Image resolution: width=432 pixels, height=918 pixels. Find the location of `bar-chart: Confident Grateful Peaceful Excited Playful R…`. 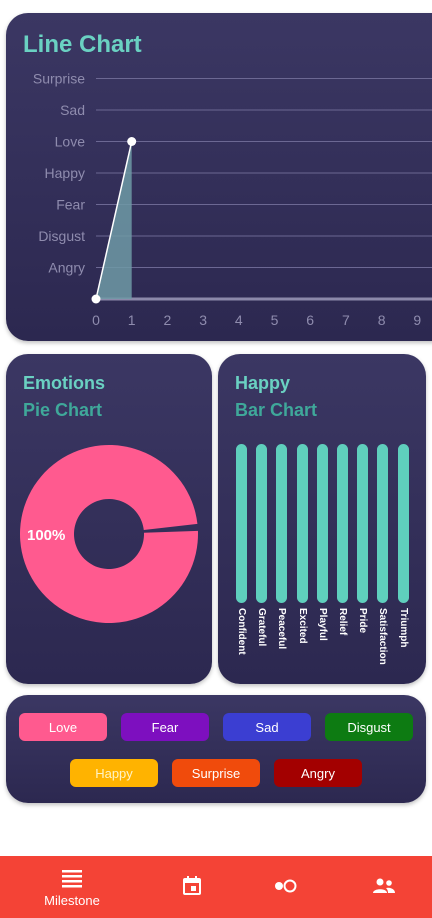

bar-chart: Confident Grateful Peaceful Excited Playful R… is located at coordinates (325, 558).